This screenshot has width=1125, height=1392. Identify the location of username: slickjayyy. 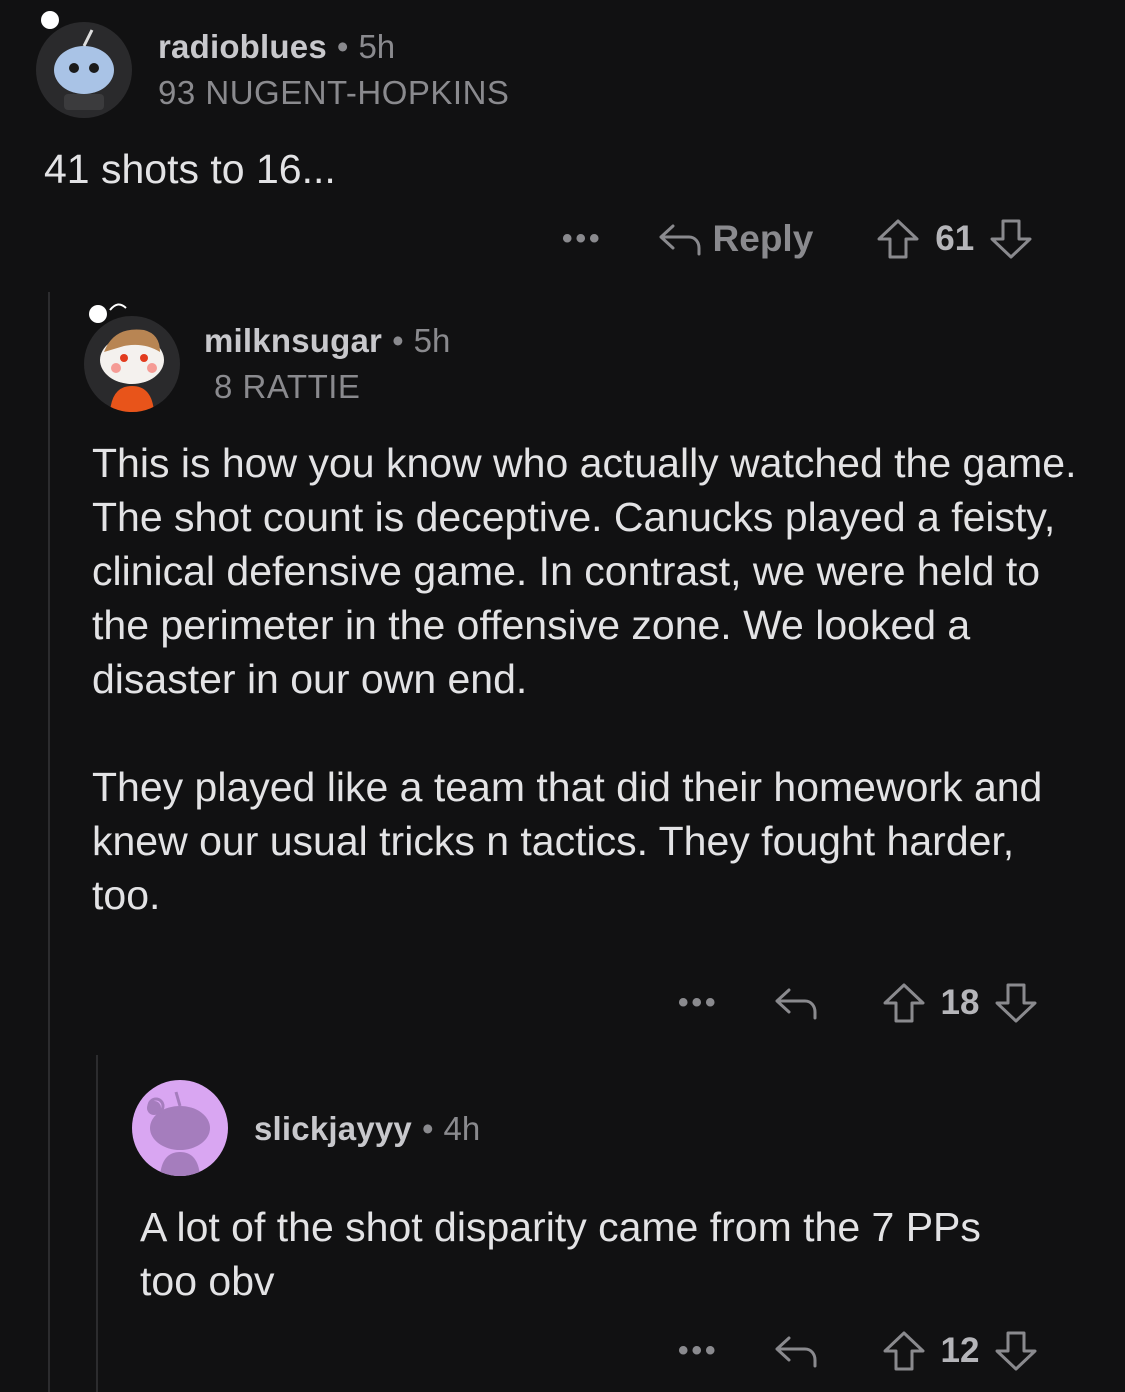
(333, 1128).